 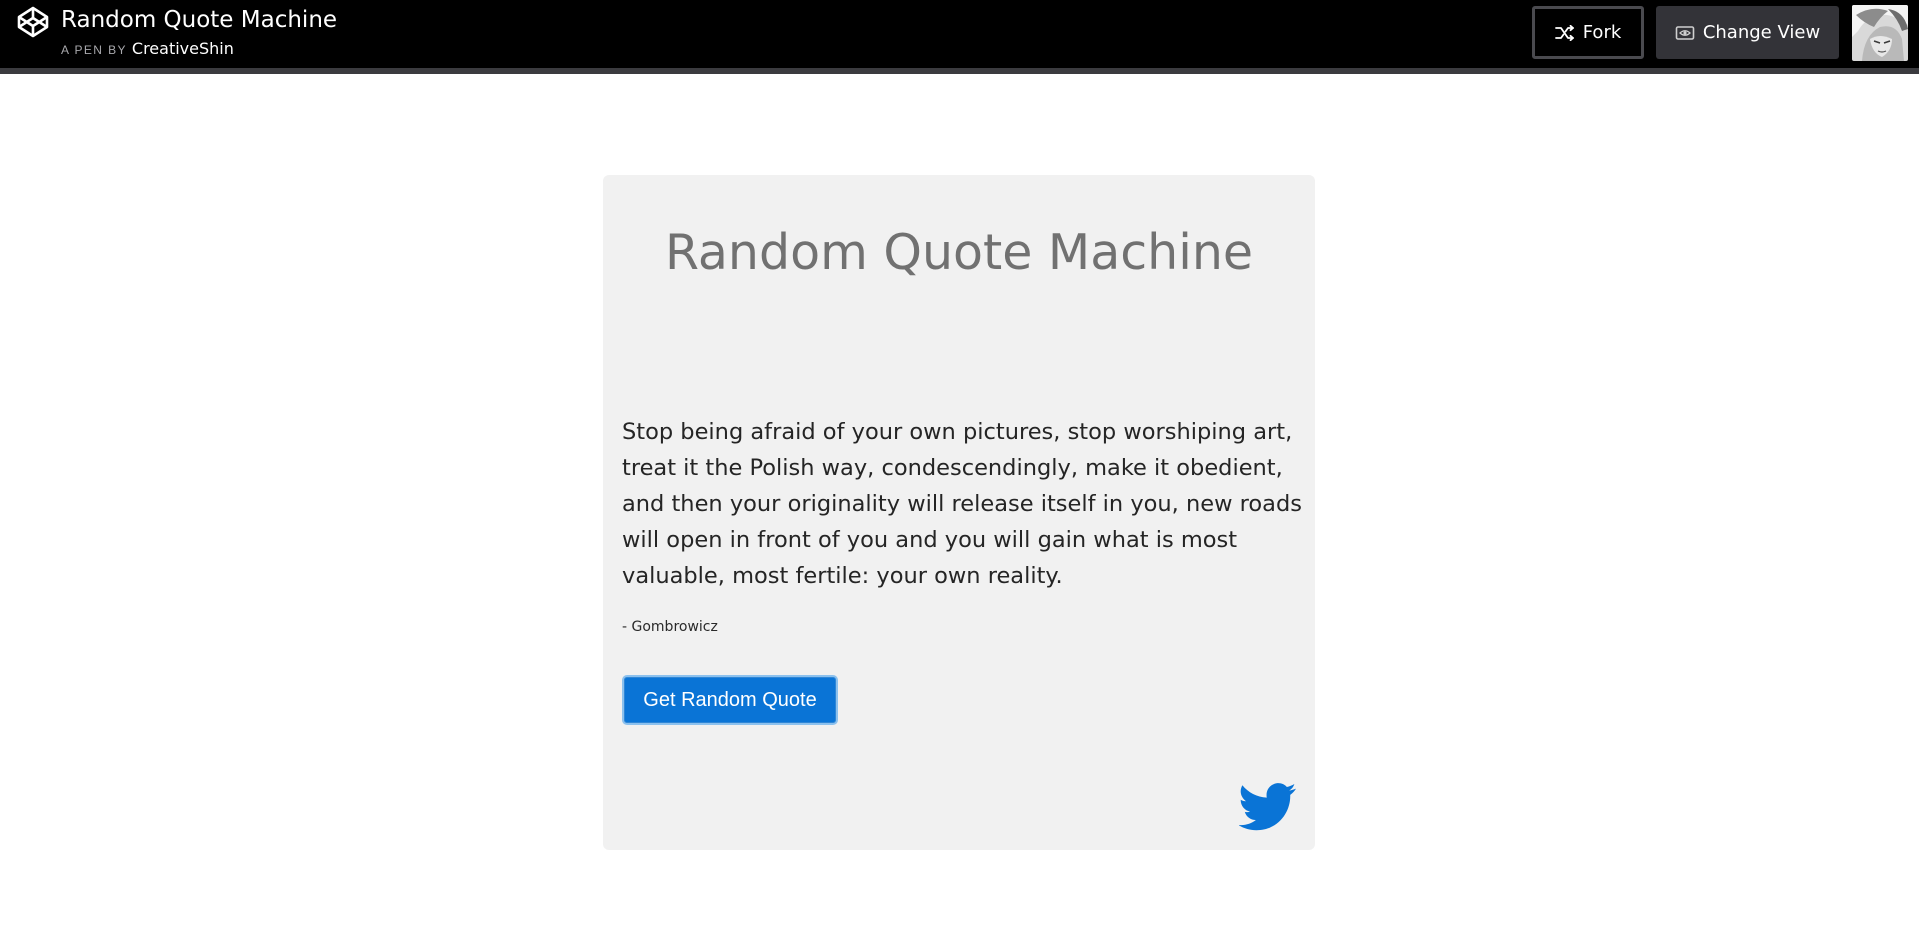 I want to click on twitter-icon, so click(x=1267, y=809).